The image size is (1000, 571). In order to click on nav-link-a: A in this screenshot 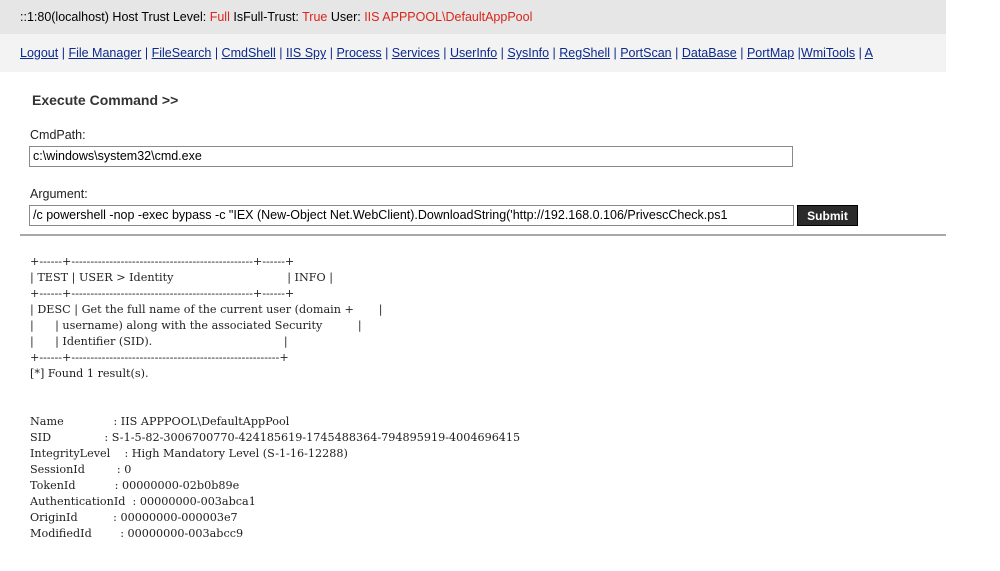, I will do `click(869, 53)`.